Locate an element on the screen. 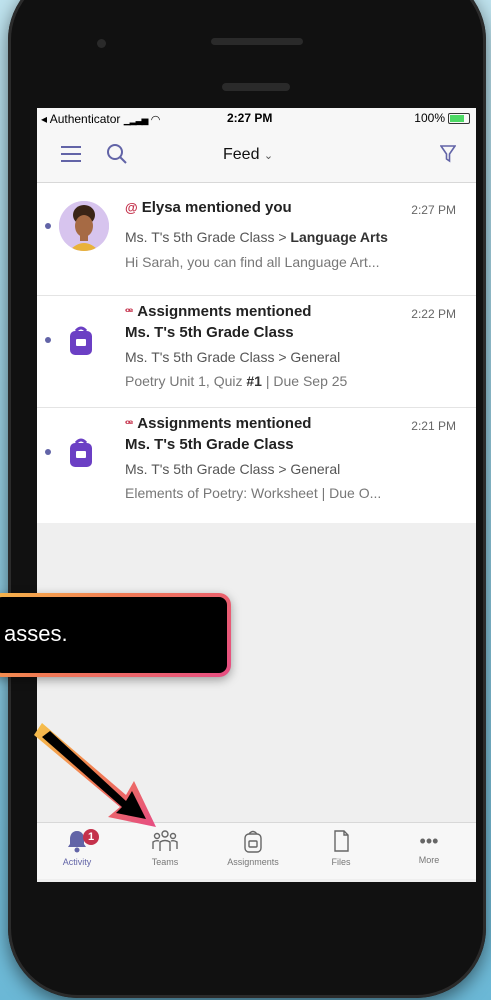  backpack-icon is located at coordinates (253, 841).